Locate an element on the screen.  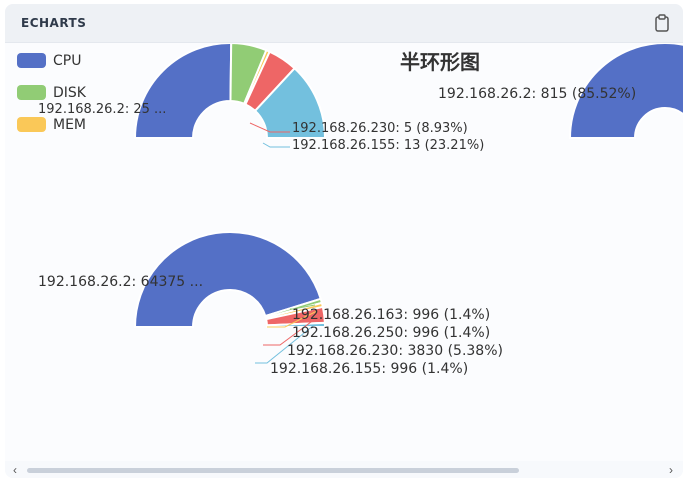
panel-title: ECHARTS is located at coordinates (54, 23).